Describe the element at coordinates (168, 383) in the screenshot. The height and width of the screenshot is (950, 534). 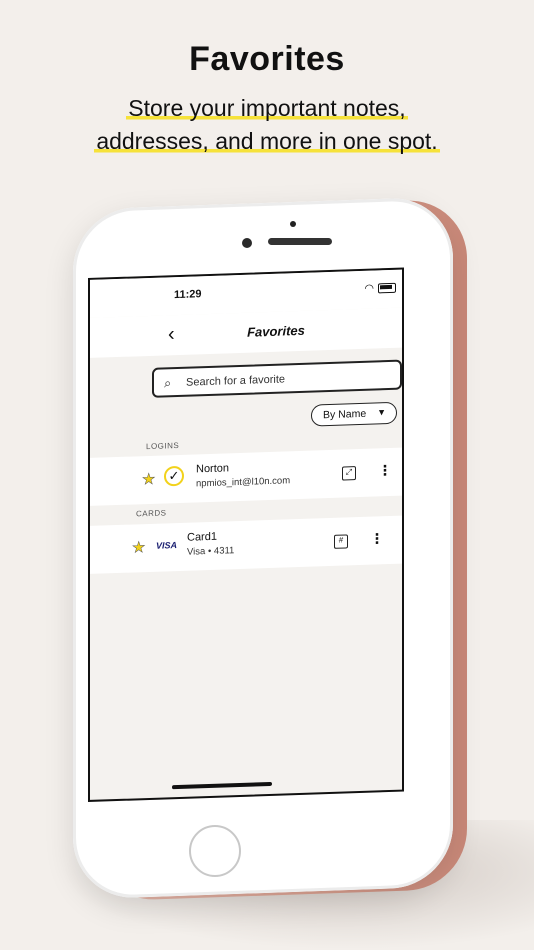
I see `search-icon: ⌕` at that location.